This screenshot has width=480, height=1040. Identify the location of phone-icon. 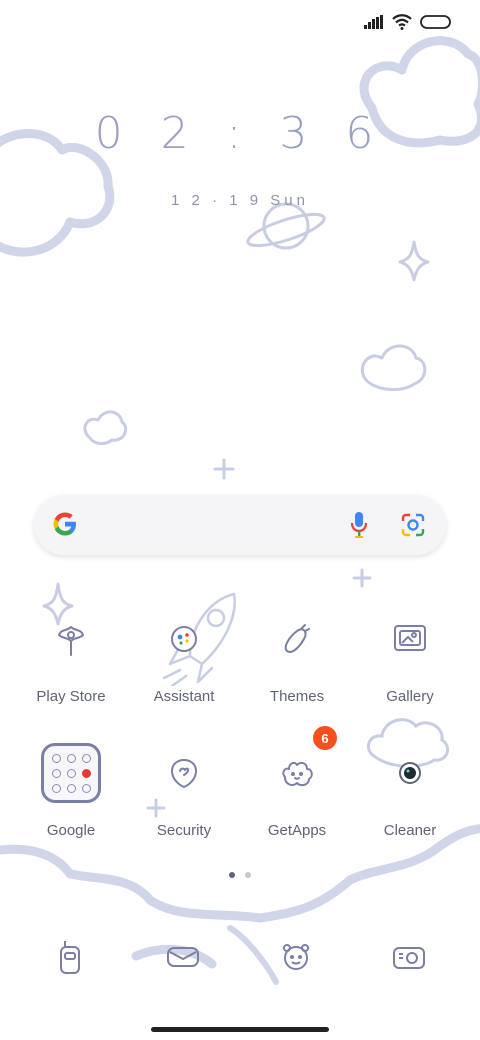
(70, 957).